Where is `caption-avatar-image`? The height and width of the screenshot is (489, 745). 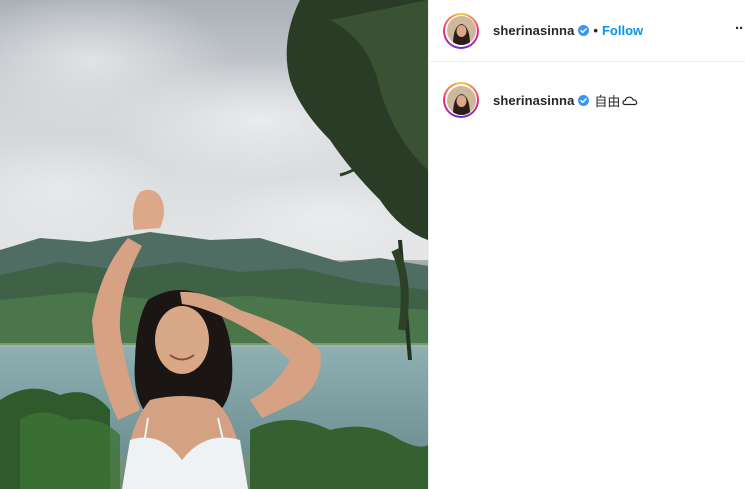 caption-avatar-image is located at coordinates (461, 100).